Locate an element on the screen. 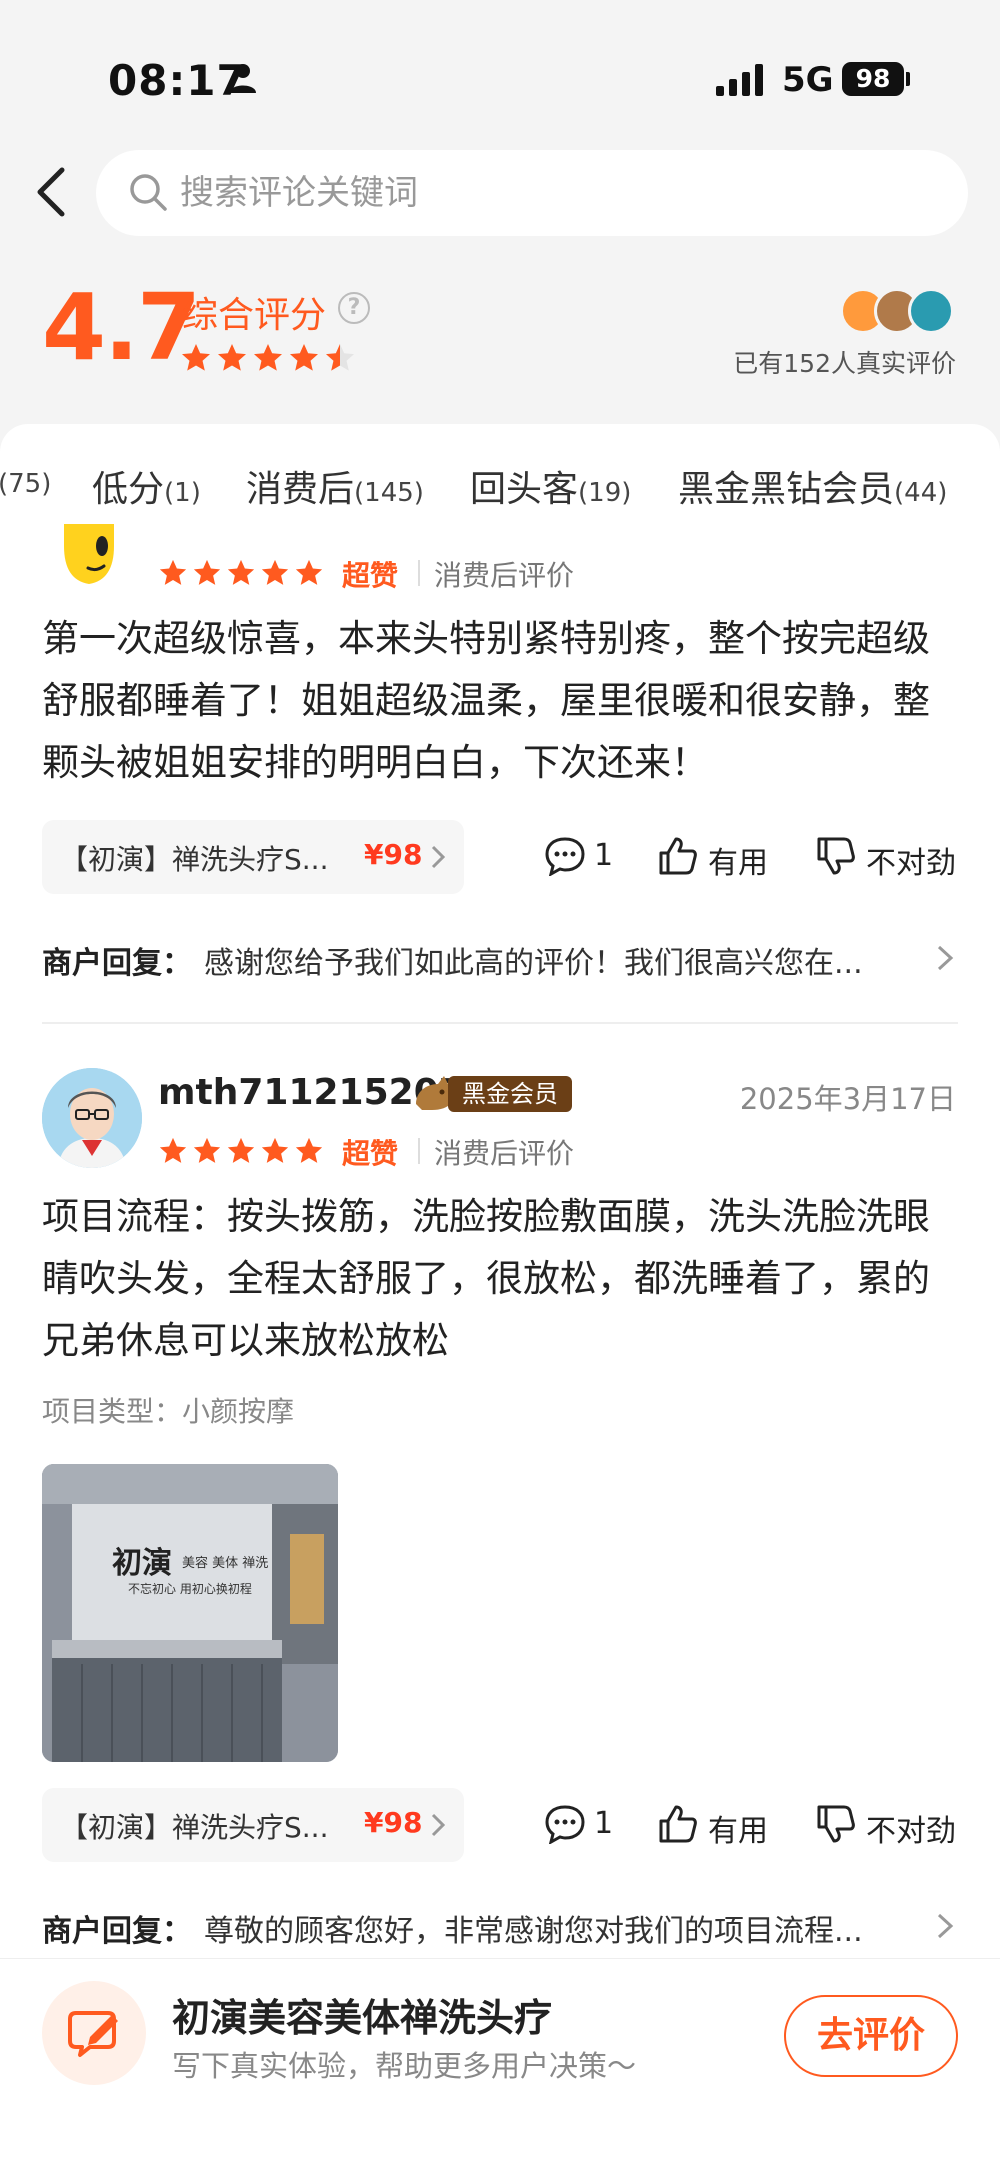 The height and width of the screenshot is (2174, 1000). write-review-button: 去评价 is located at coordinates (871, 2036).